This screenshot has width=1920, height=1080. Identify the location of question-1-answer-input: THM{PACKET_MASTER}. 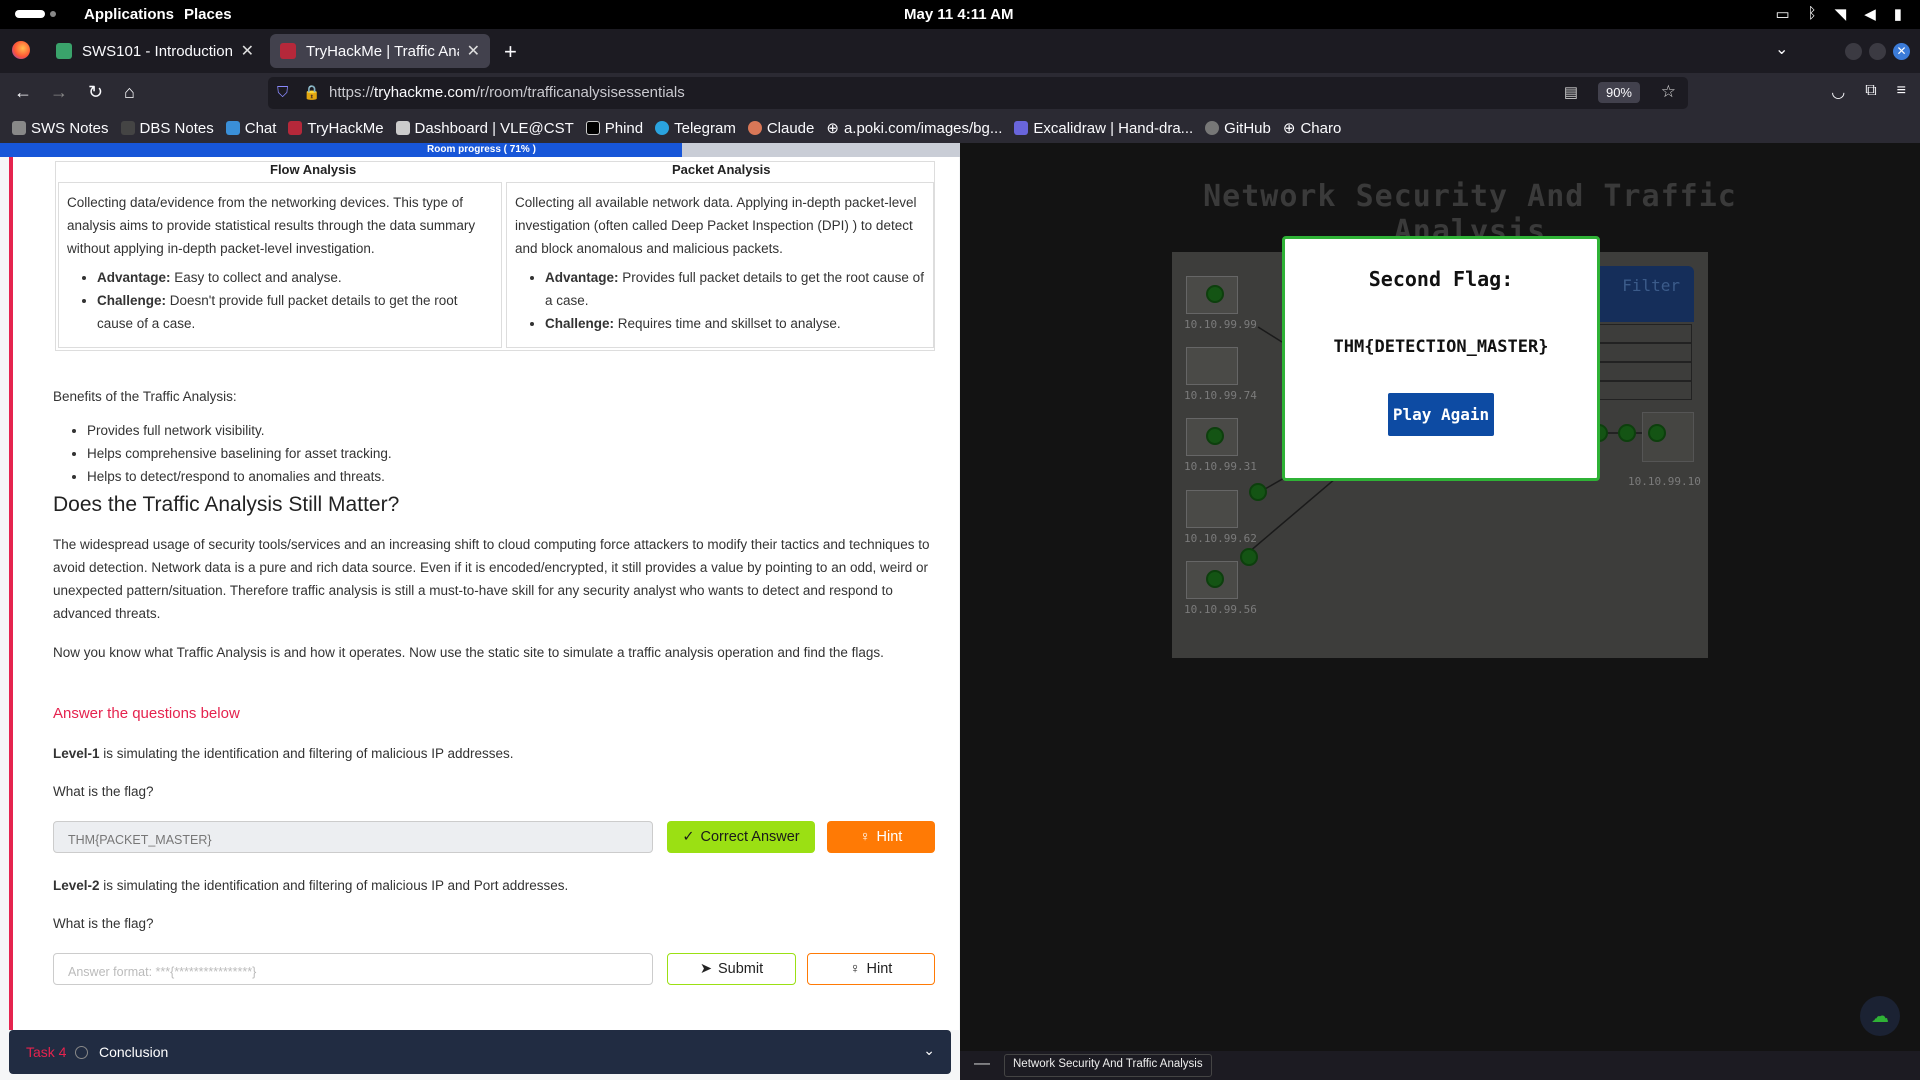
(353, 837).